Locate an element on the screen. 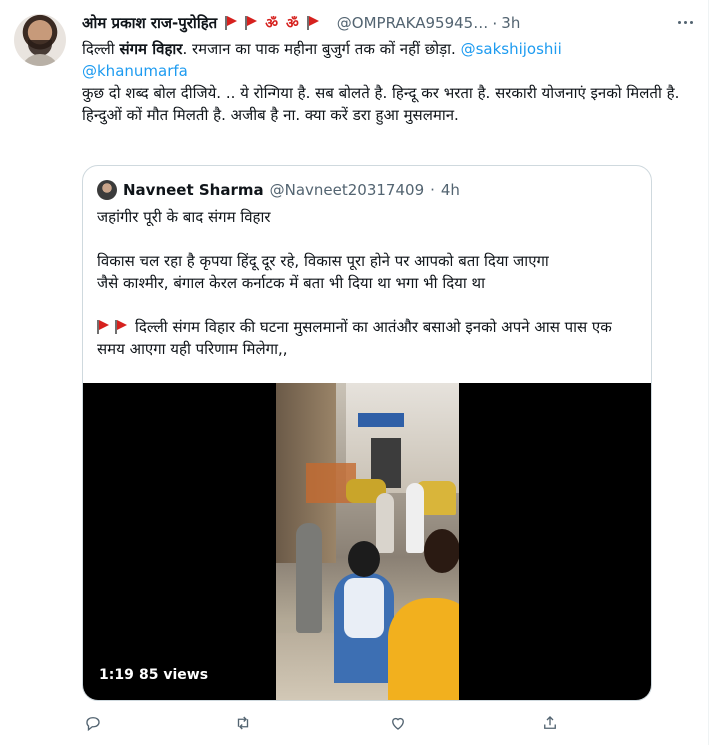  mention-link: @sakshijoshii is located at coordinates (511, 49).